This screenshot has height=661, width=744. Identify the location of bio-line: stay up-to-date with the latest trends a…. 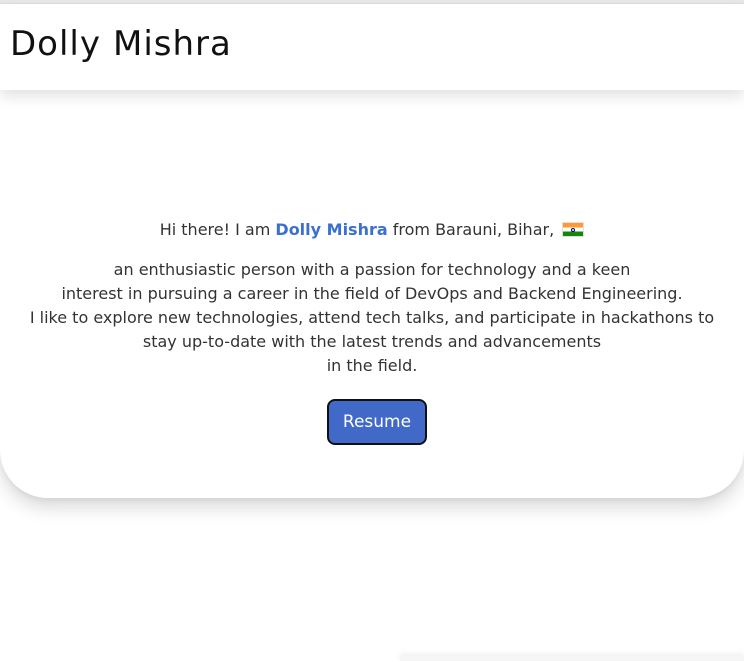
(372, 341).